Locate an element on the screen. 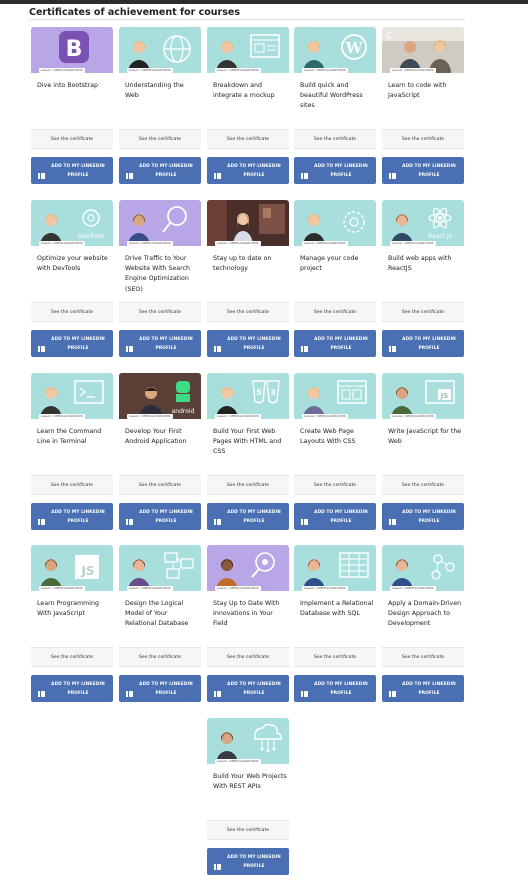  svg-text: B is located at coordinates (74, 49).